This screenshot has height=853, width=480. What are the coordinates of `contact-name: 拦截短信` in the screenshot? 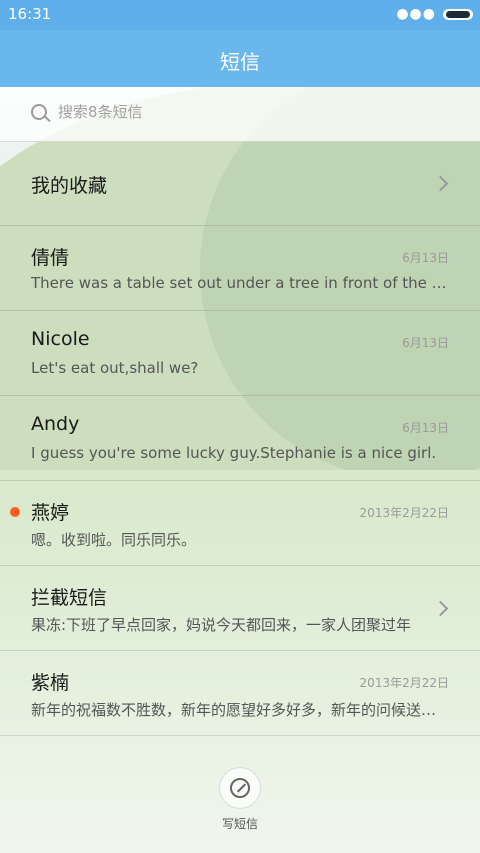 It's located at (69, 598).